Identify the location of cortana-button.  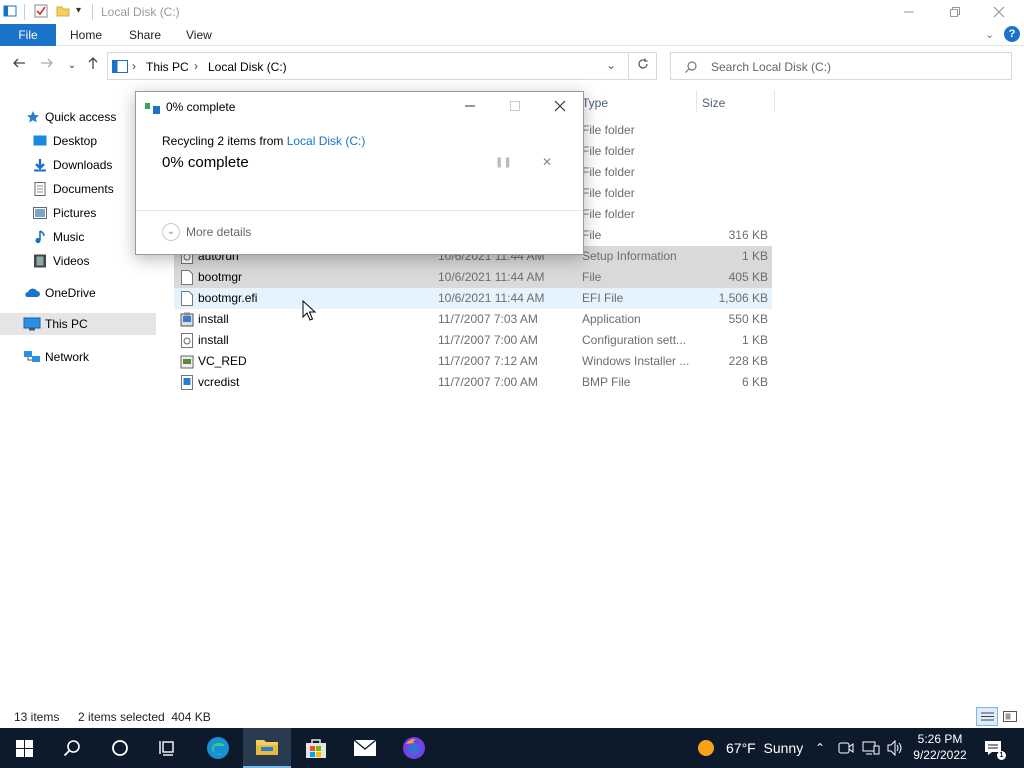
(120, 748).